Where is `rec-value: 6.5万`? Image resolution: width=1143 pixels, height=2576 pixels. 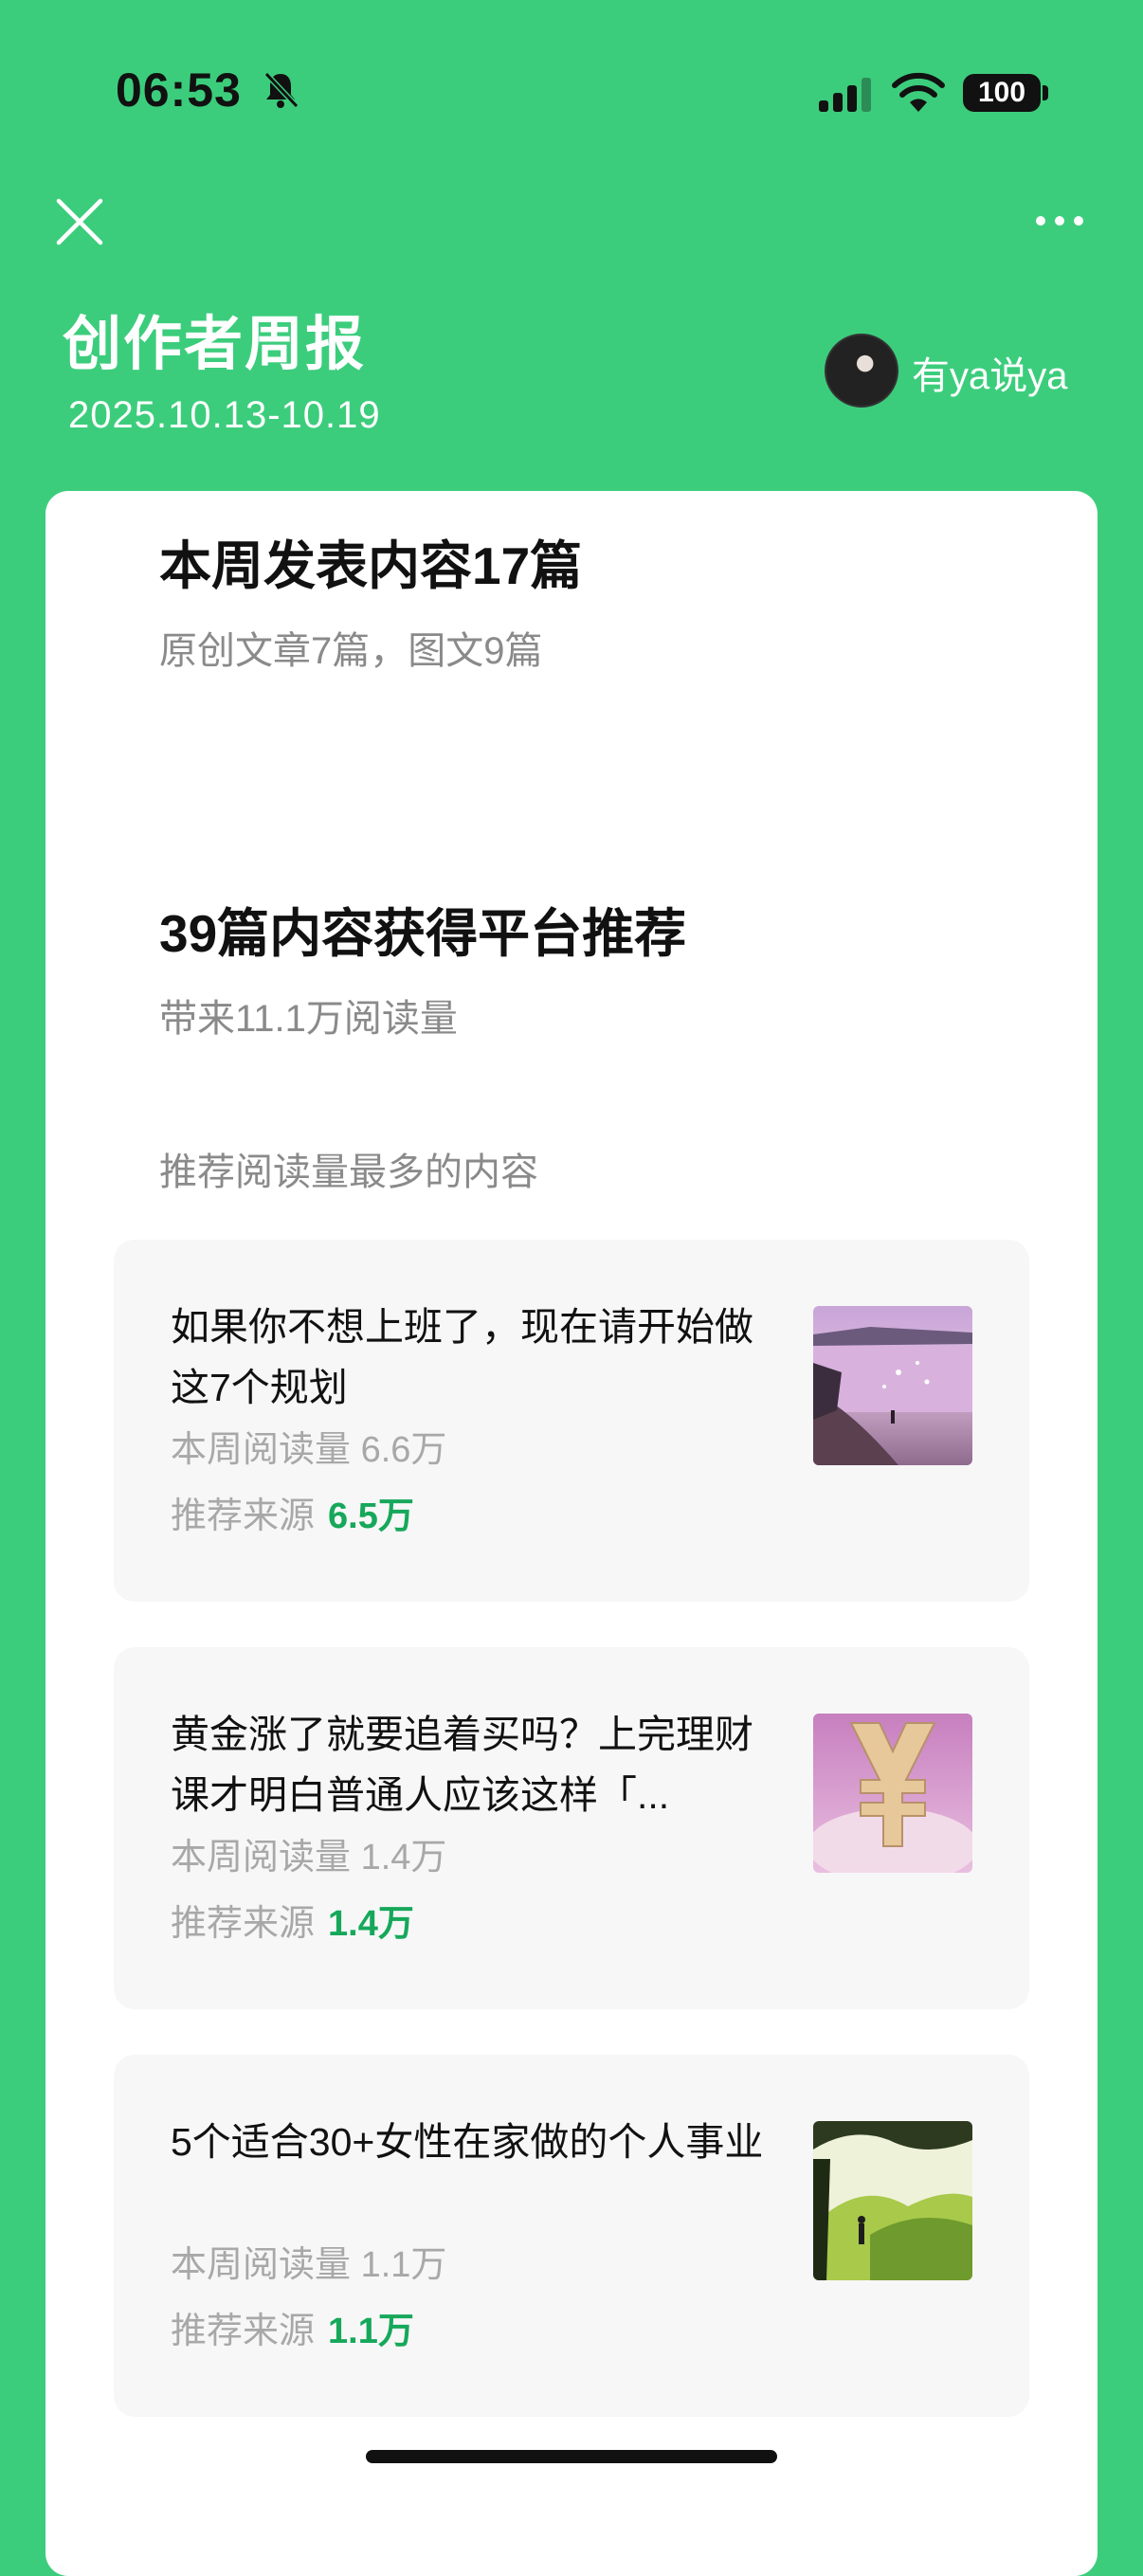
rec-value: 6.5万 is located at coordinates (371, 1516).